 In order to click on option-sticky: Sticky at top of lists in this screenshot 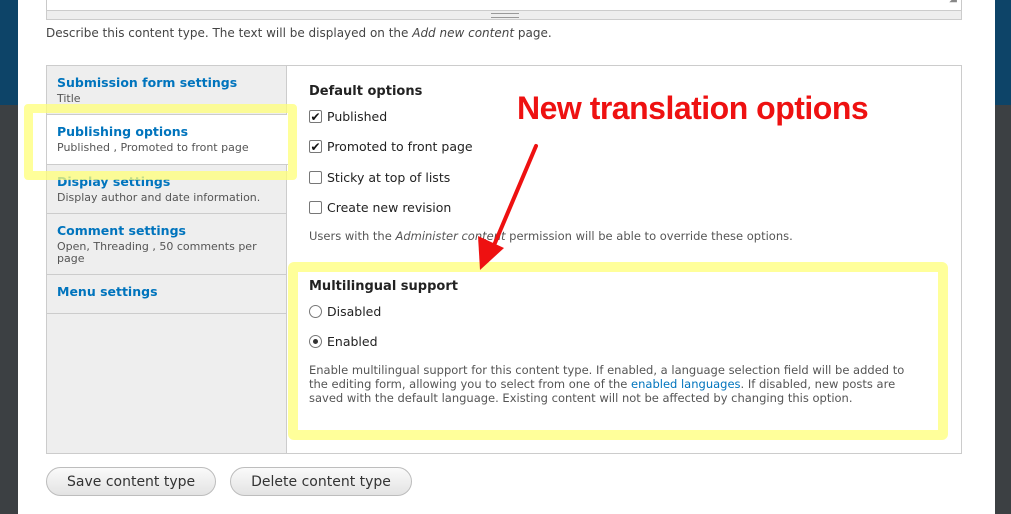, I will do `click(379, 177)`.